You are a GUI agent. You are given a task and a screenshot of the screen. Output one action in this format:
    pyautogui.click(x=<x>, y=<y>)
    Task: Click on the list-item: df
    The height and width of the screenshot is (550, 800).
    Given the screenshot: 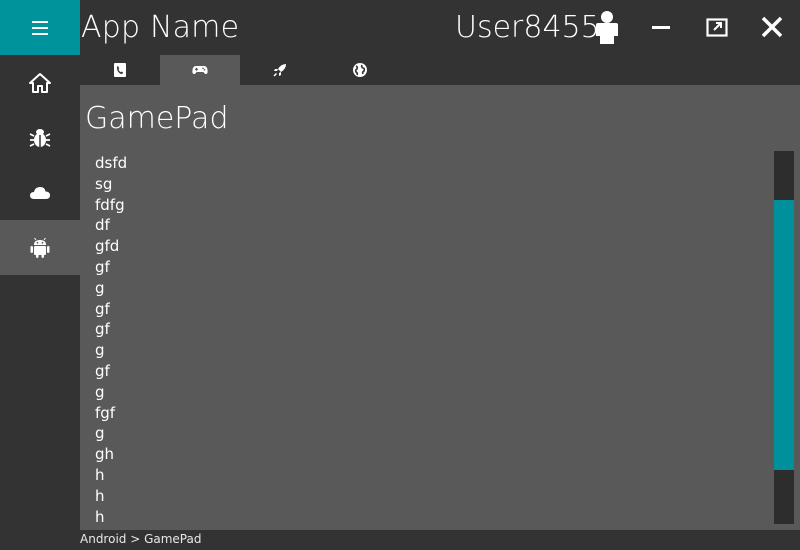 What is the action you would take?
    pyautogui.click(x=111, y=225)
    